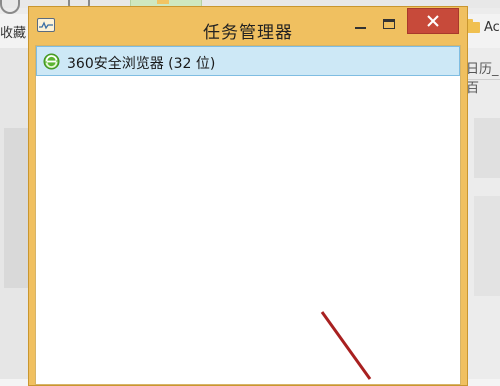 This screenshot has width=500, height=386. Describe the element at coordinates (248, 61) in the screenshot. I see `process-row: 360安全浏览器 (32 位)` at that location.